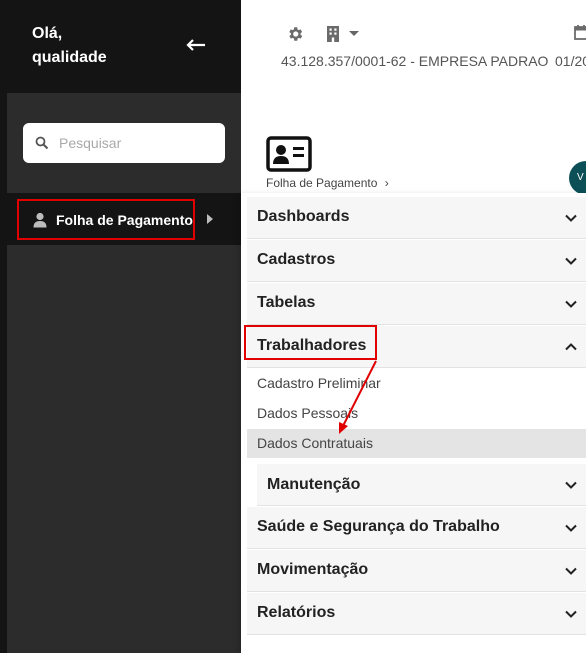 Image resolution: width=586 pixels, height=653 pixels. Describe the element at coordinates (40, 219) in the screenshot. I see `user-icon` at that location.